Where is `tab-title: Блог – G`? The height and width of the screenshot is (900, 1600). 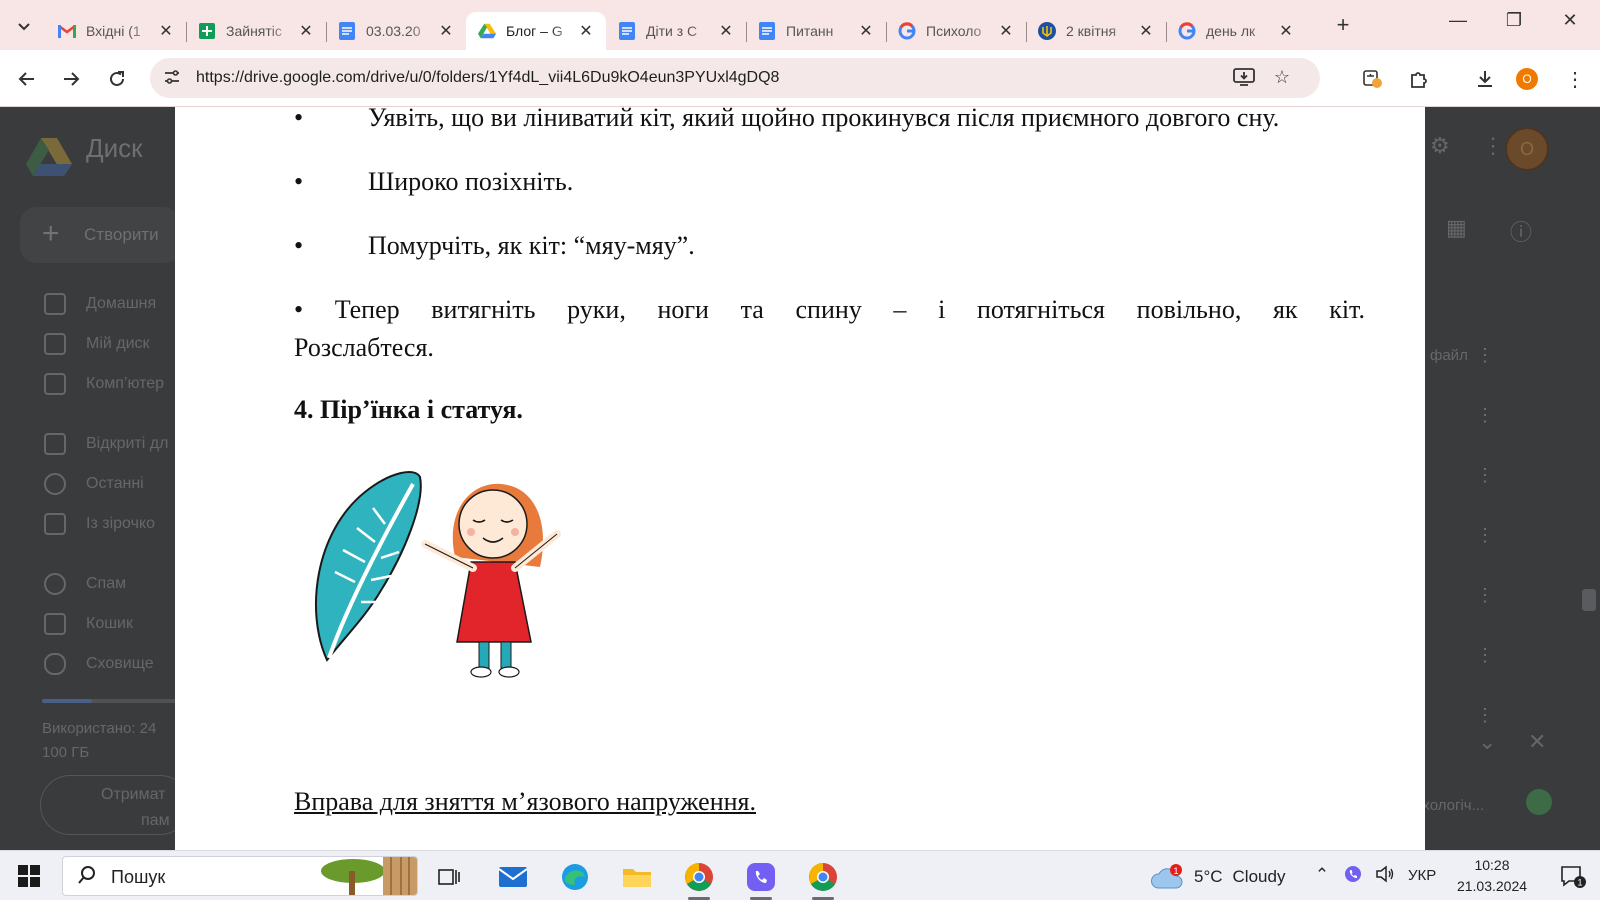 tab-title: Блог – G is located at coordinates (534, 31).